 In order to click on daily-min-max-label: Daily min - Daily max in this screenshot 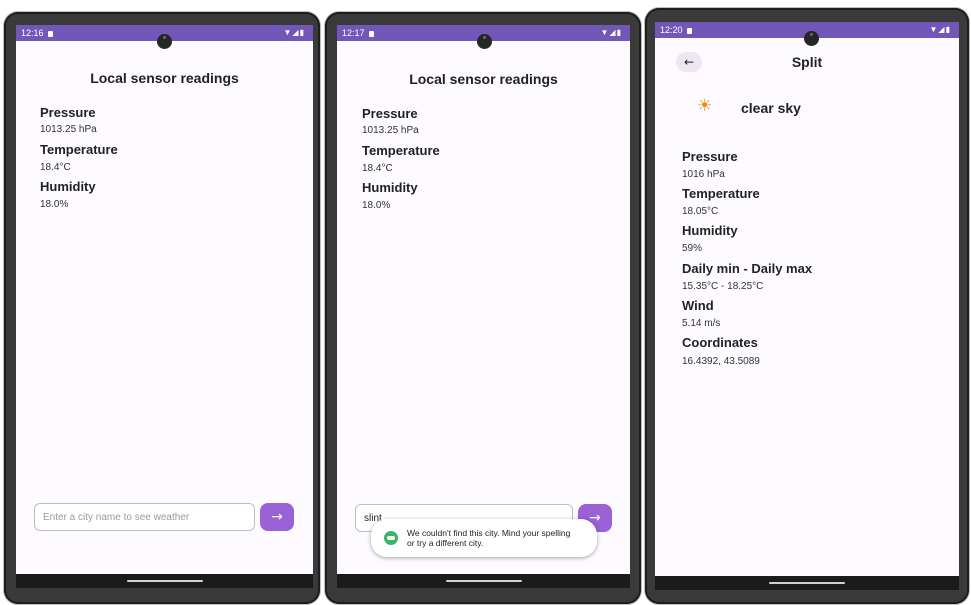, I will do `click(747, 268)`.